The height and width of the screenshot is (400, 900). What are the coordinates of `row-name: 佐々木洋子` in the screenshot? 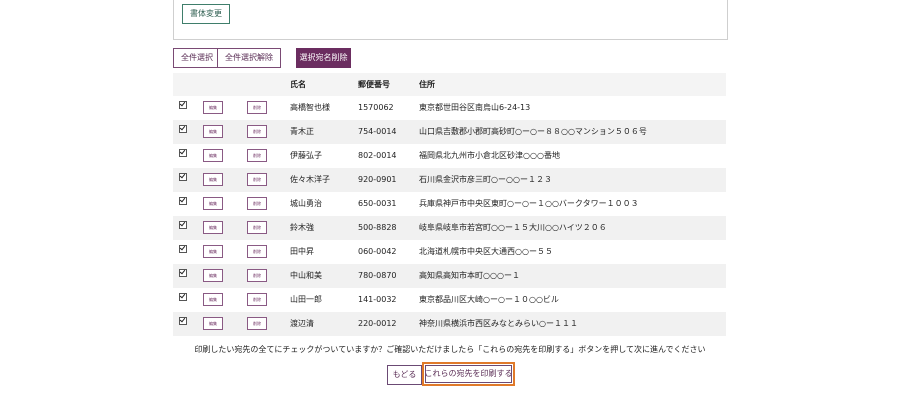 It's located at (310, 179).